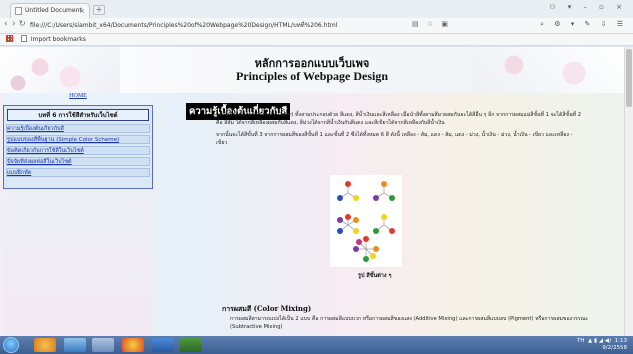 Image resolution: width=633 pixels, height=354 pixels. I want to click on start-button-icon, so click(11, 345).